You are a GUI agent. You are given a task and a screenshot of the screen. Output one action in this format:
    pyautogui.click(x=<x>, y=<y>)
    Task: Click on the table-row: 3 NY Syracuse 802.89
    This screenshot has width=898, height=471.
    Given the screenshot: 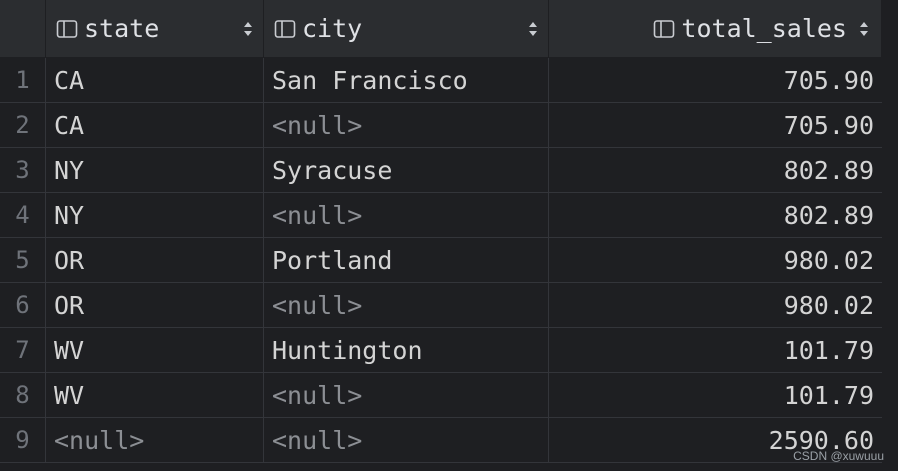 What is the action you would take?
    pyautogui.click(x=441, y=170)
    